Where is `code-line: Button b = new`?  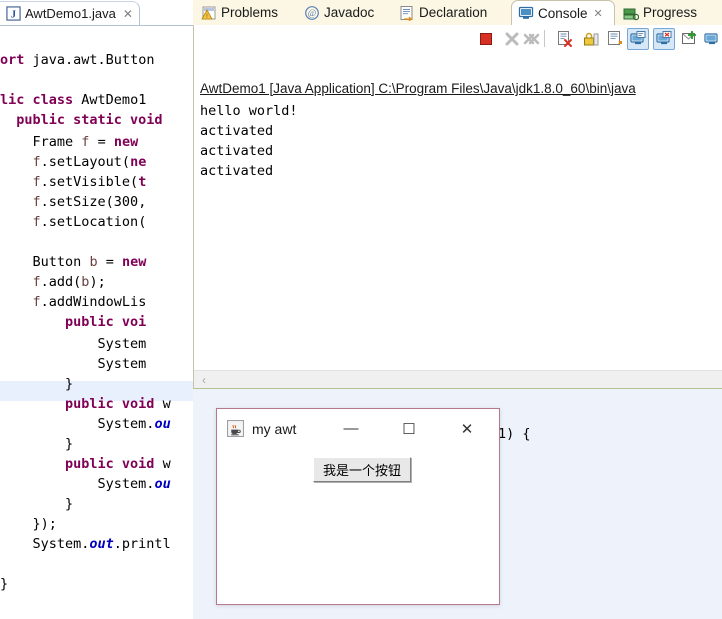
code-line: Button b = new is located at coordinates (89, 262).